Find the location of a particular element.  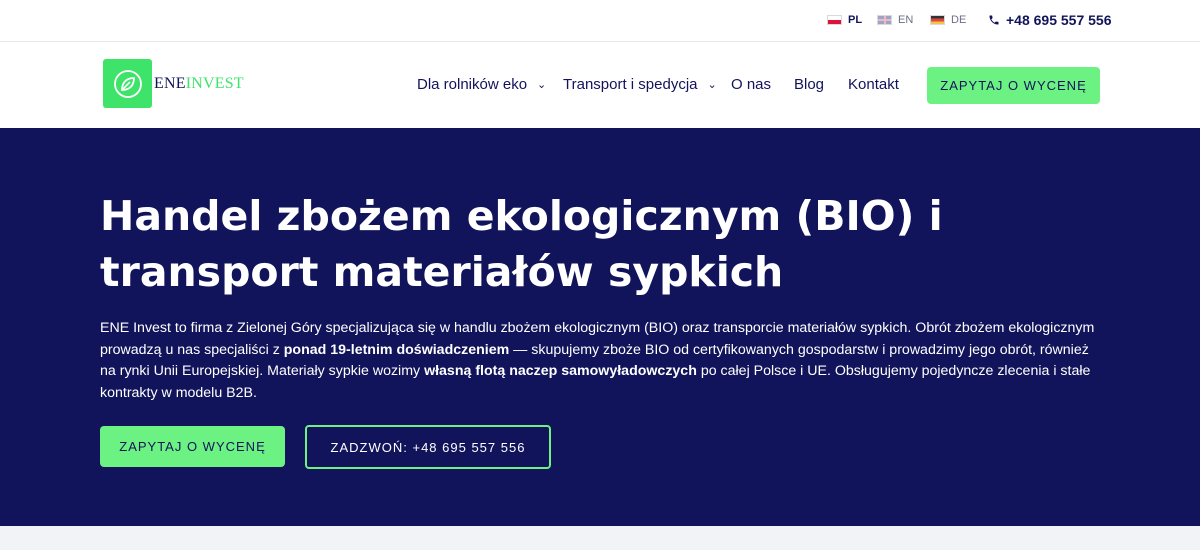

top-bar: PL EN DE +48 695 557 556 is located at coordinates (600, 21).